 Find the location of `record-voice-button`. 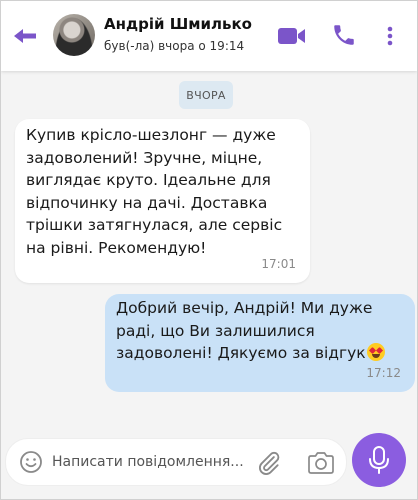

record-voice-button is located at coordinates (379, 460).